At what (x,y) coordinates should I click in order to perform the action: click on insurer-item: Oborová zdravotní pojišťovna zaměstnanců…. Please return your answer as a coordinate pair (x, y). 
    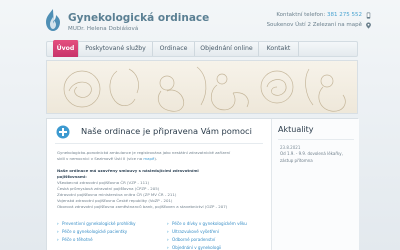
    Looking at the image, I should click on (142, 206).